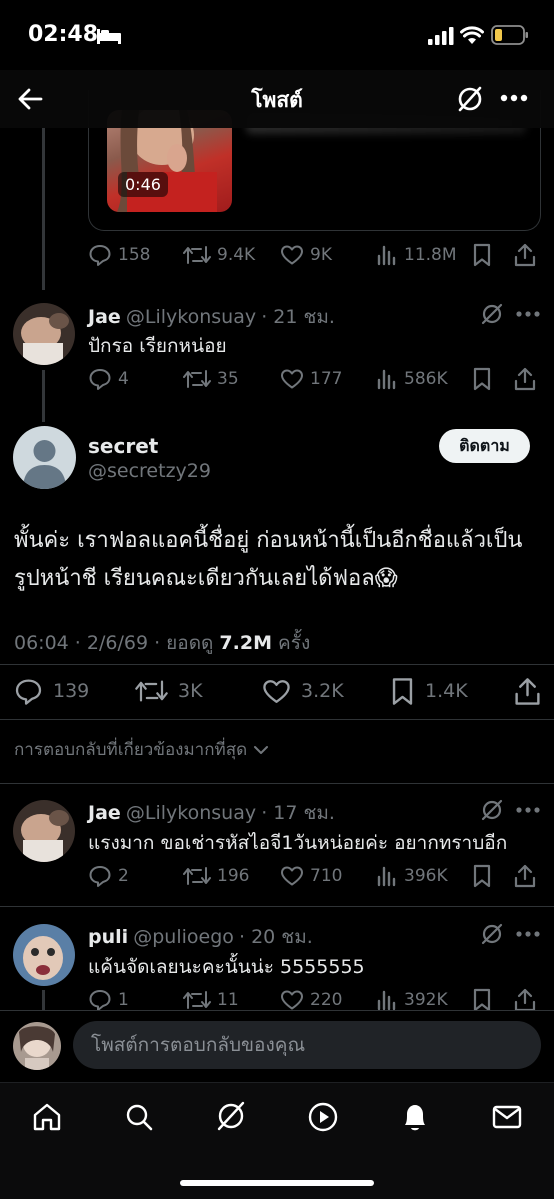 This screenshot has width=554, height=1199. I want to click on reply-button: 2, so click(108, 876).